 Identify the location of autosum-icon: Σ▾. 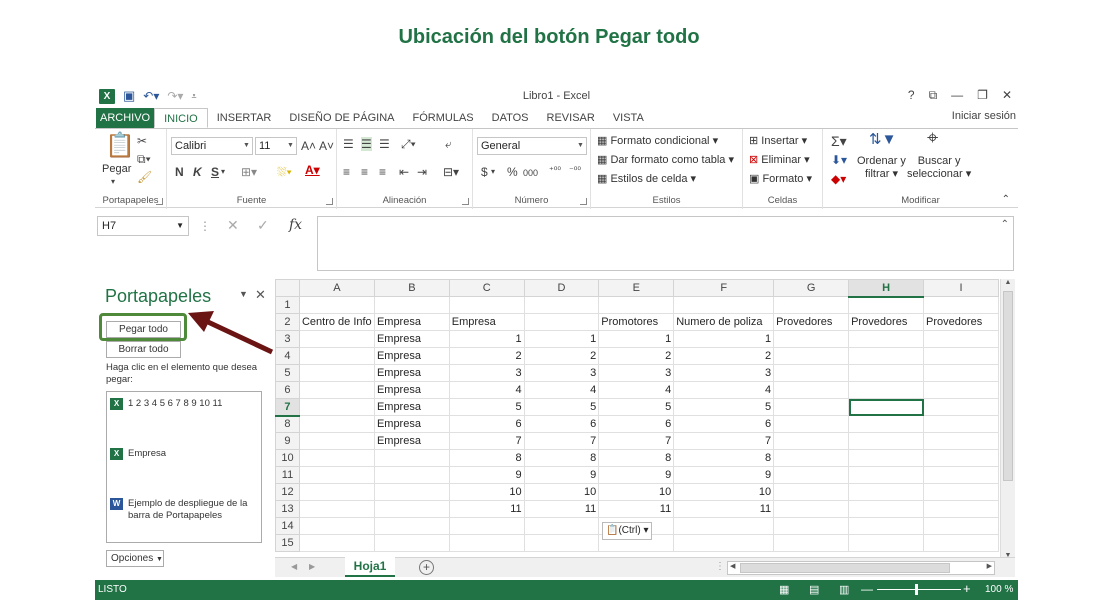
(839, 141).